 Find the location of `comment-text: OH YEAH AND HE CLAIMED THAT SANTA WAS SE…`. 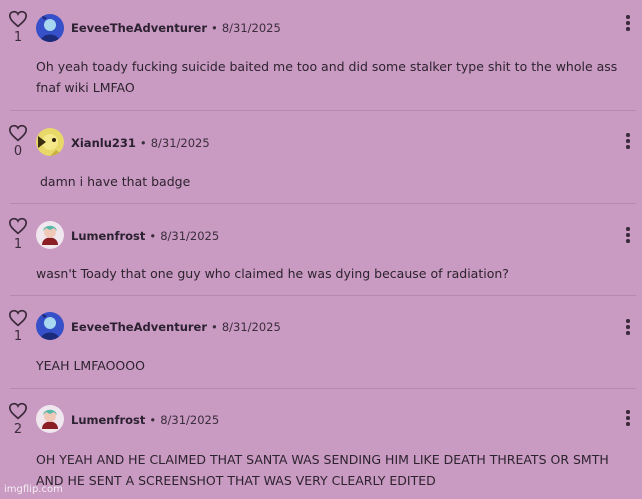

comment-text: OH YEAH AND HE CLAIMED THAT SANTA WAS SE… is located at coordinates (322, 470).